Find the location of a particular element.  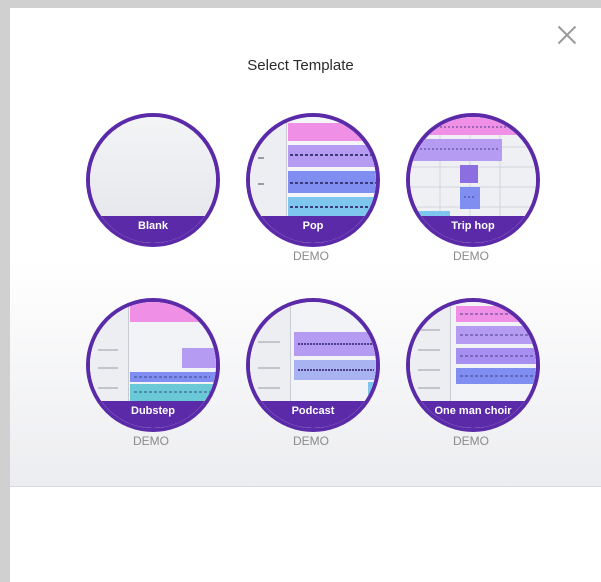

template-label: Pop is located at coordinates (313, 229).